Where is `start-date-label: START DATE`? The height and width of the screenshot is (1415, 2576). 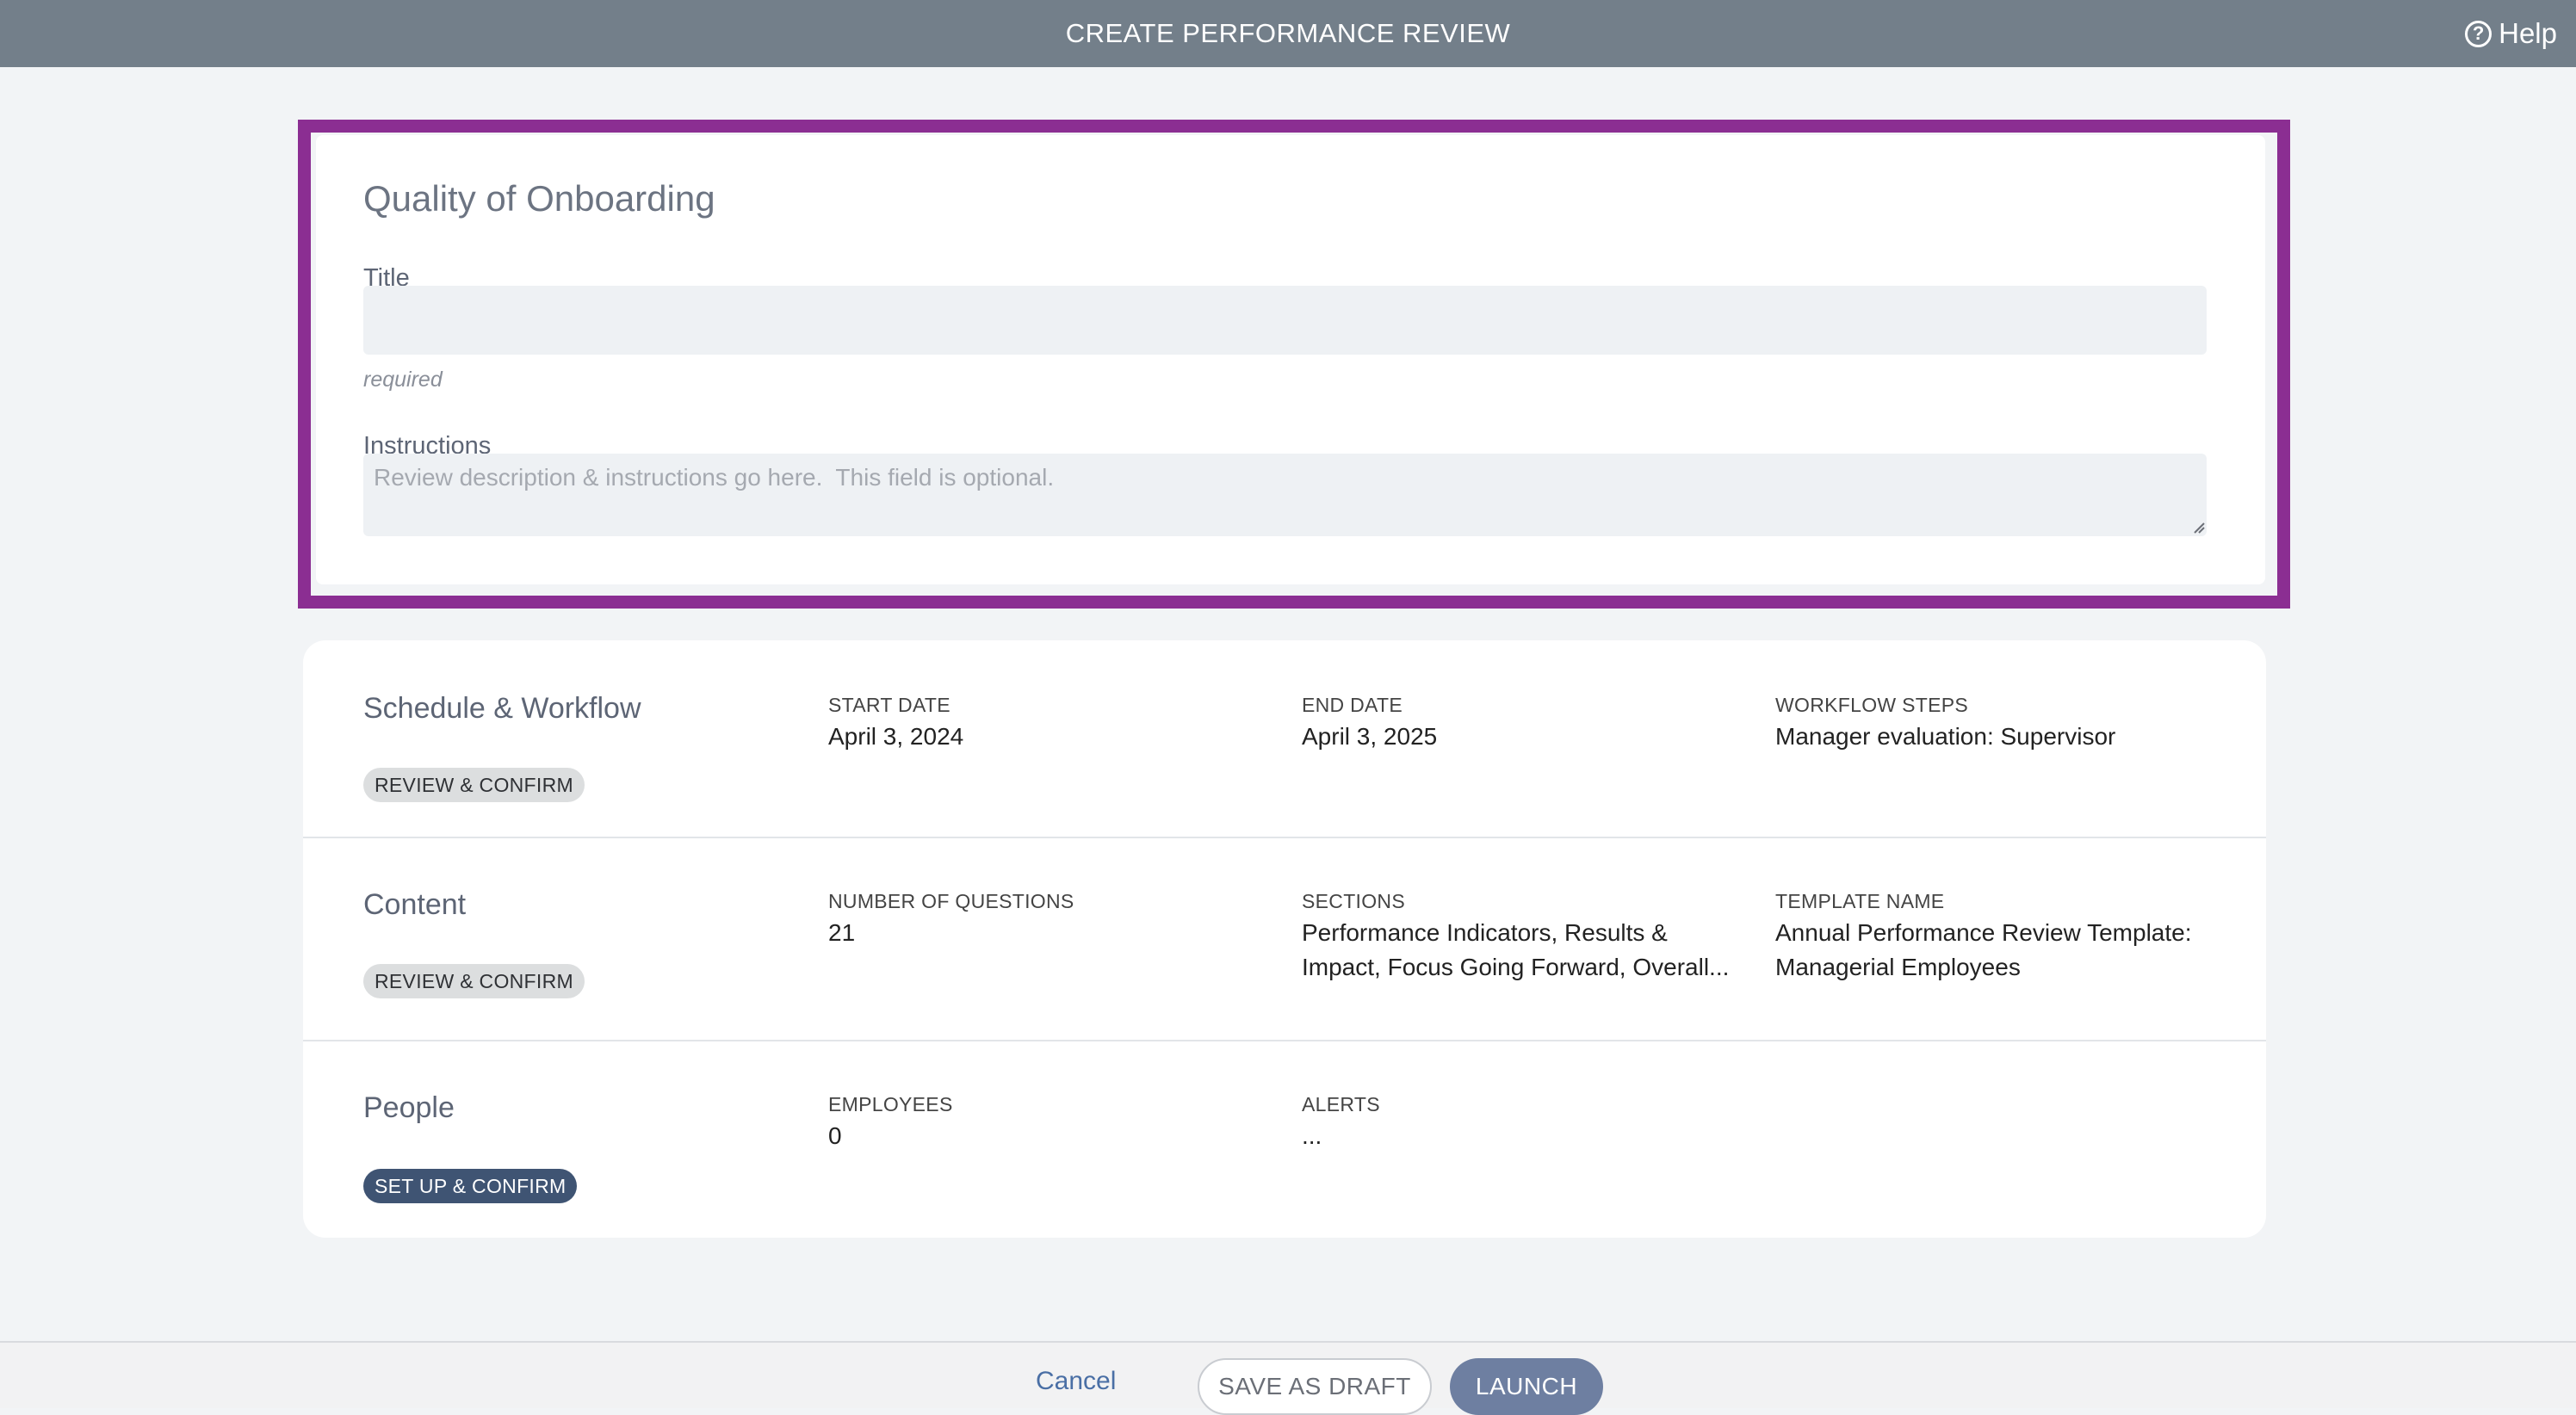 start-date-label: START DATE is located at coordinates (889, 705).